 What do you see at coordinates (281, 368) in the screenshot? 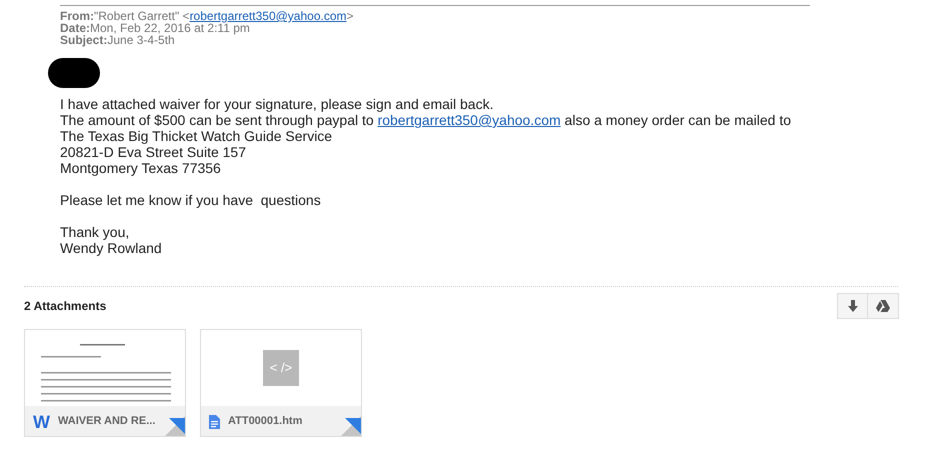
I see `code-file-preview: < />` at bounding box center [281, 368].